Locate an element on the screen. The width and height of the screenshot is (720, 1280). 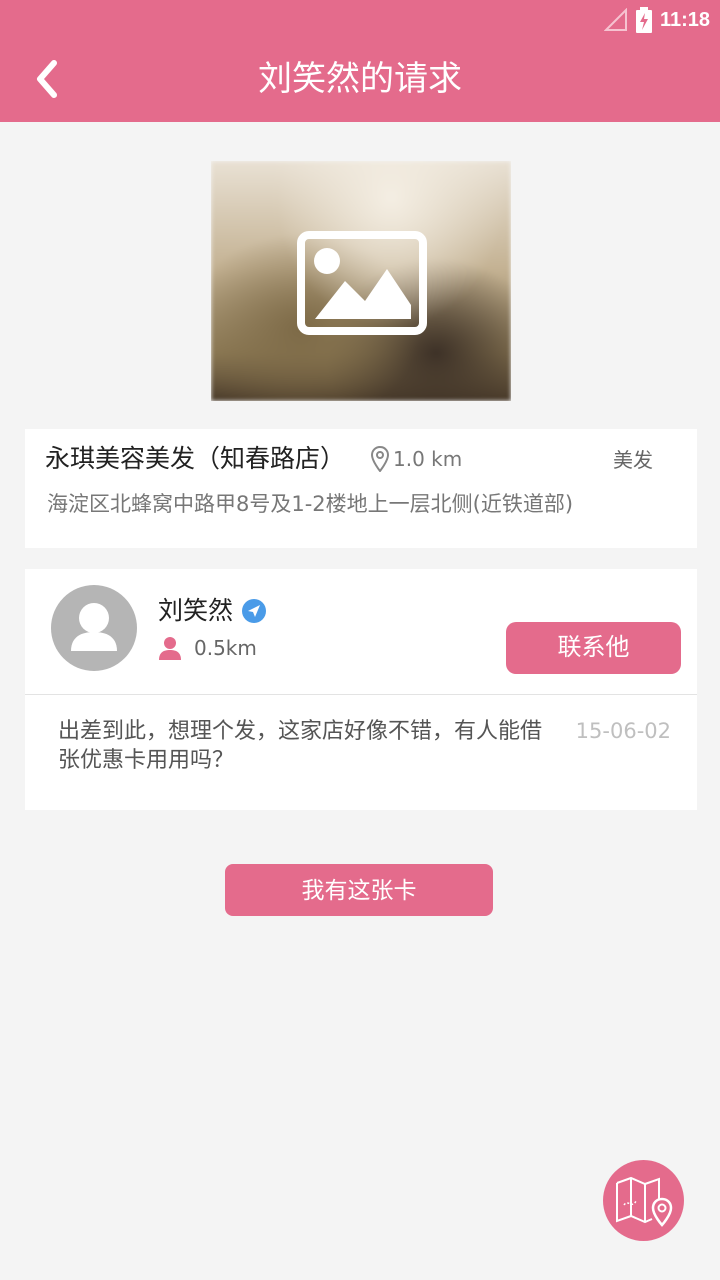
shop-address: 海淀区北蜂窝中路甲8号及1-2楼地上一层北侧(近铁道部) is located at coordinates (310, 504).